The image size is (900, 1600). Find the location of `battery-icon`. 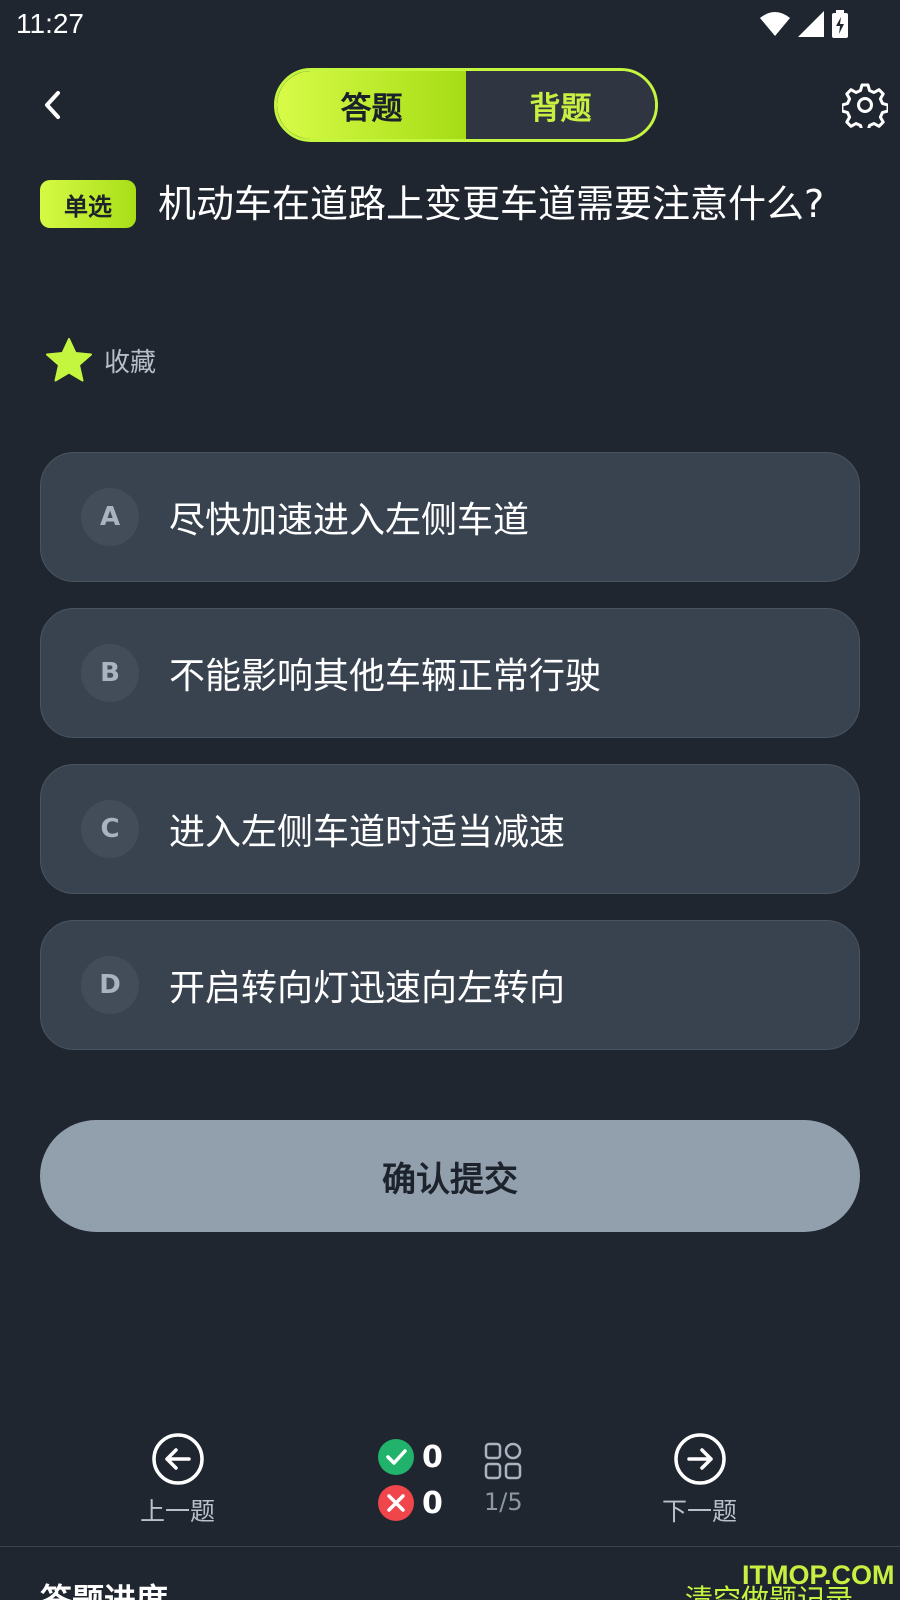

battery-icon is located at coordinates (840, 24).